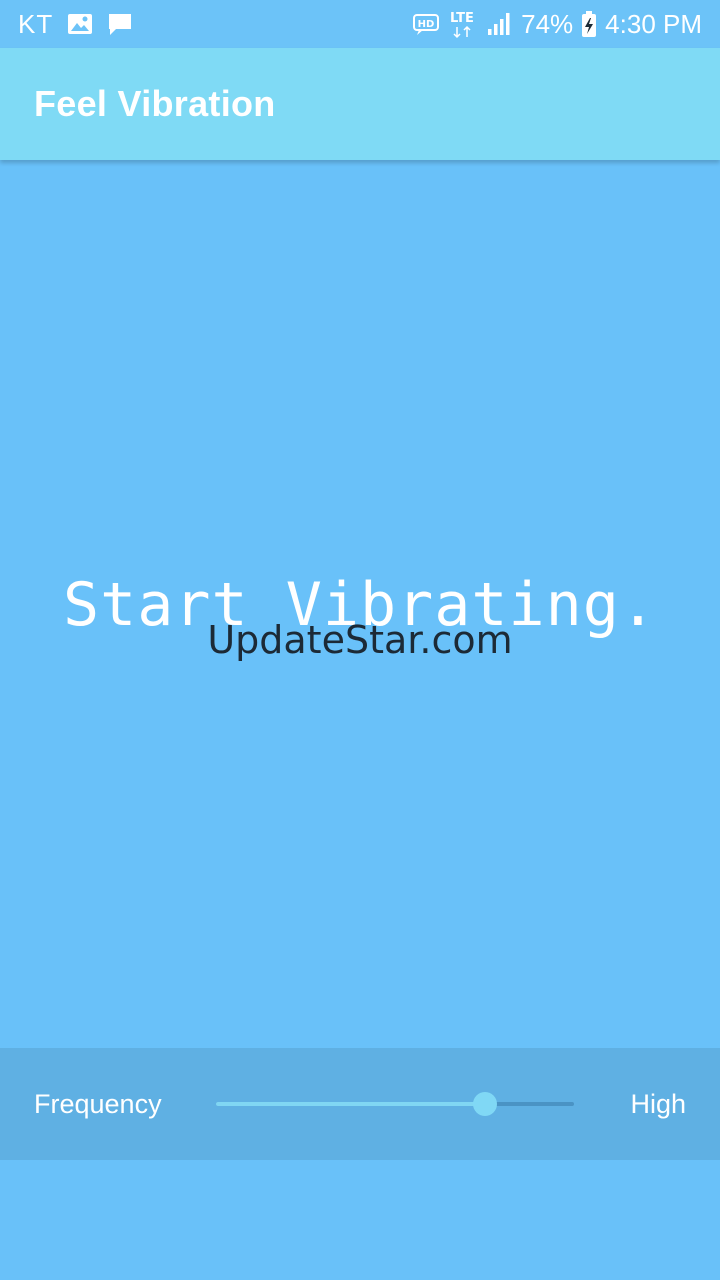 The height and width of the screenshot is (1280, 720). Describe the element at coordinates (500, 24) in the screenshot. I see `signal-icon` at that location.